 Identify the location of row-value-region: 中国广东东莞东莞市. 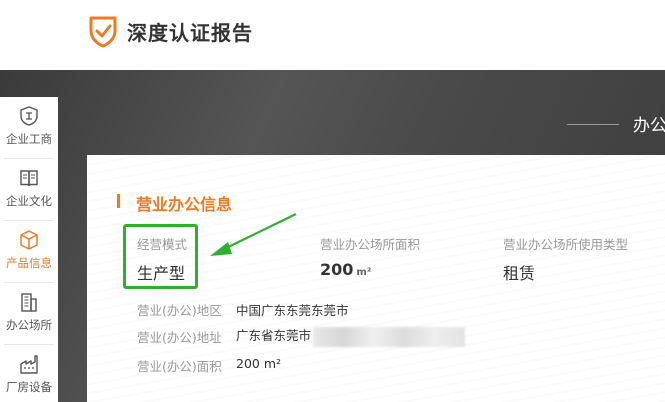
(292, 310).